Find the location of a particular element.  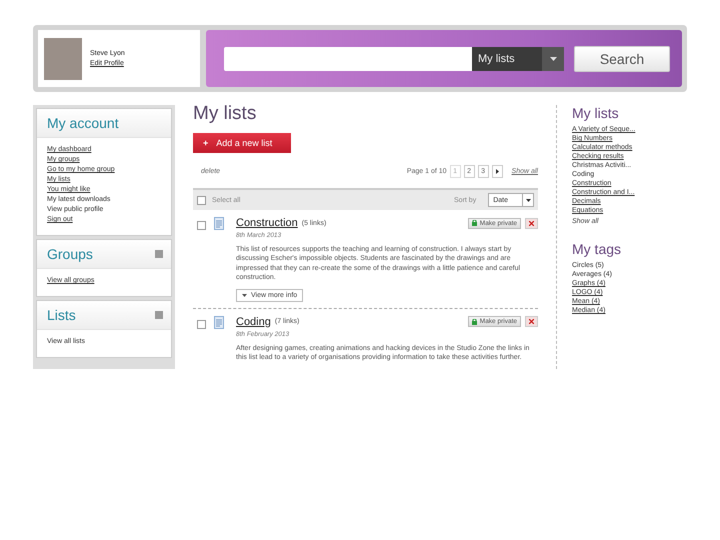

page-title: My lists is located at coordinates (224, 114).